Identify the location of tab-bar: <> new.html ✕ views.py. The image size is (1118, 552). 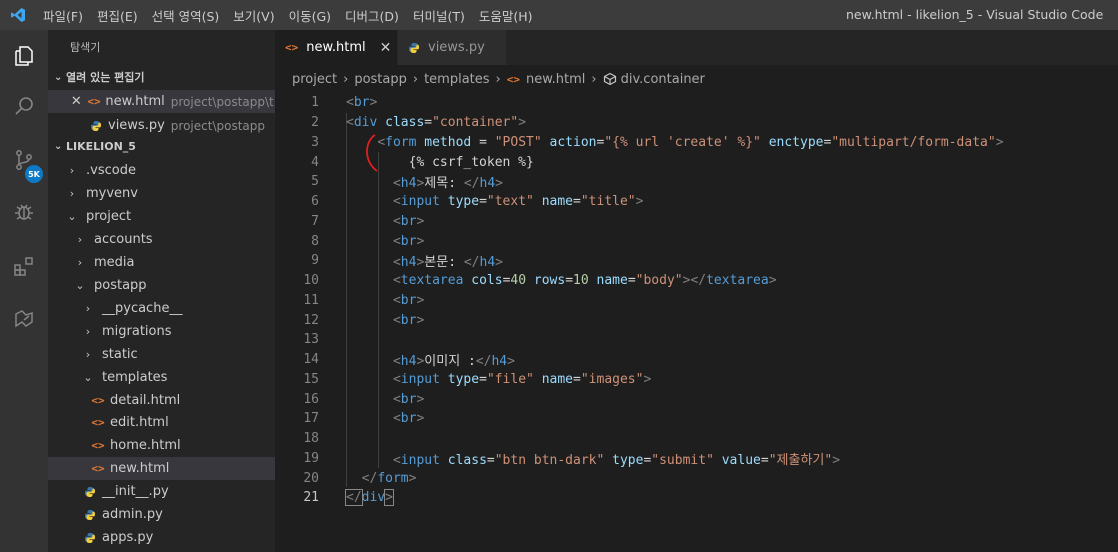
(696, 47).